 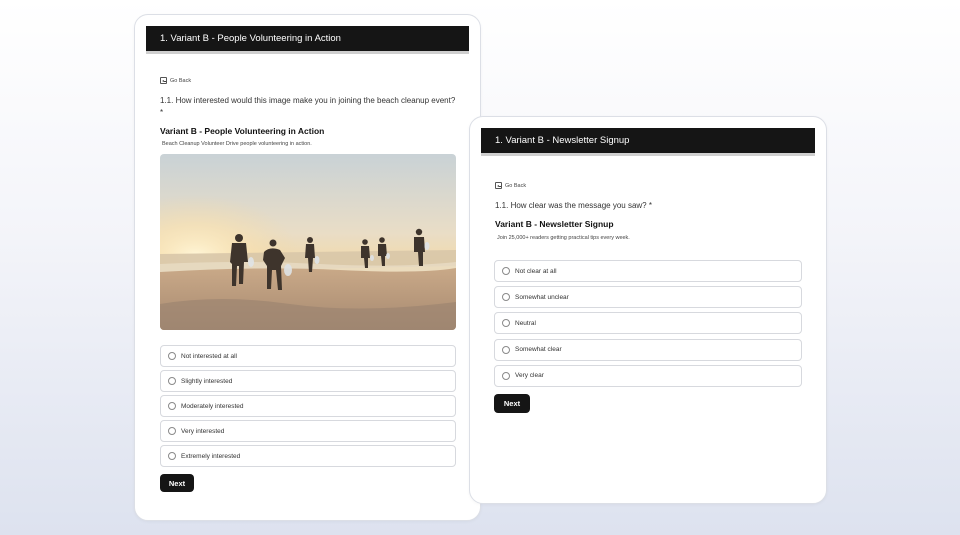 What do you see at coordinates (308, 381) in the screenshot?
I see `option-slightly-interested: Slightly interested` at bounding box center [308, 381].